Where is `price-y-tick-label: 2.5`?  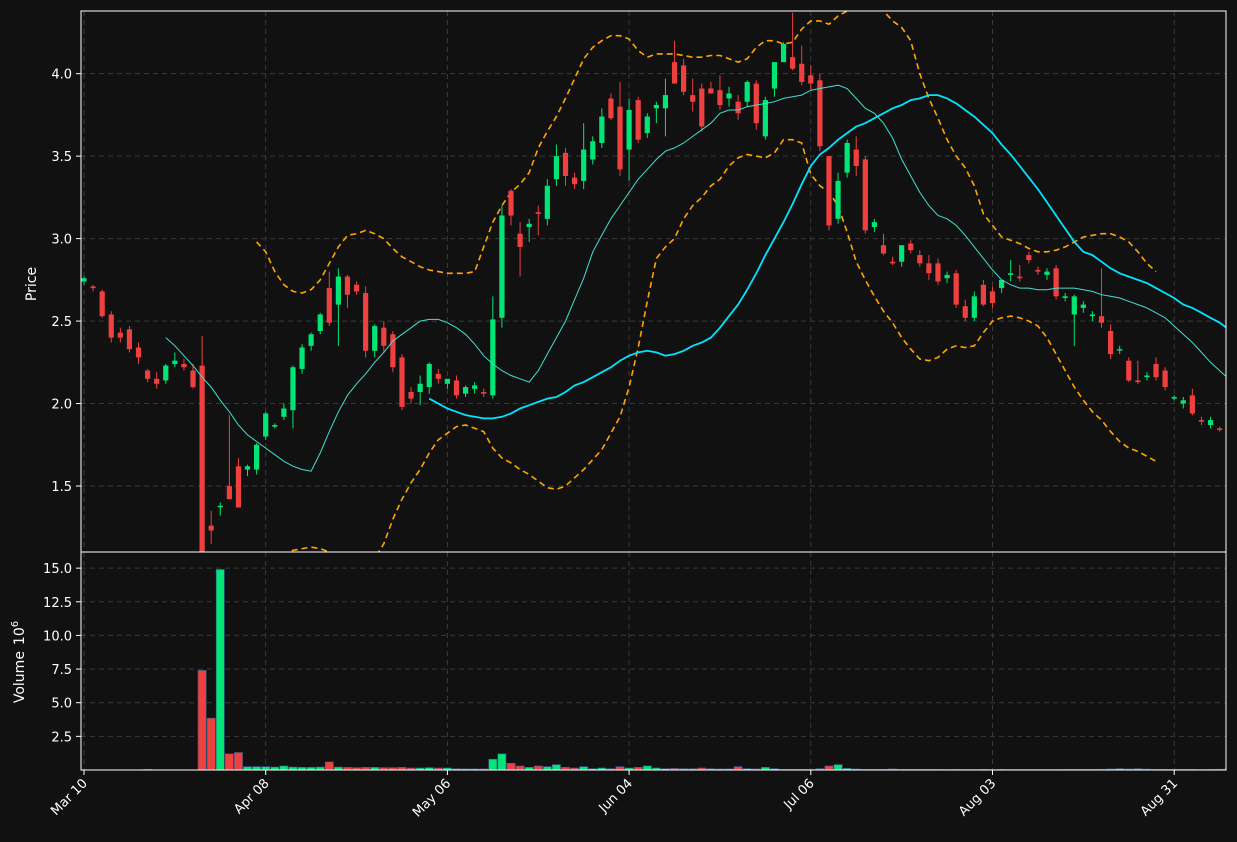
price-y-tick-label: 2.5 is located at coordinates (61, 322).